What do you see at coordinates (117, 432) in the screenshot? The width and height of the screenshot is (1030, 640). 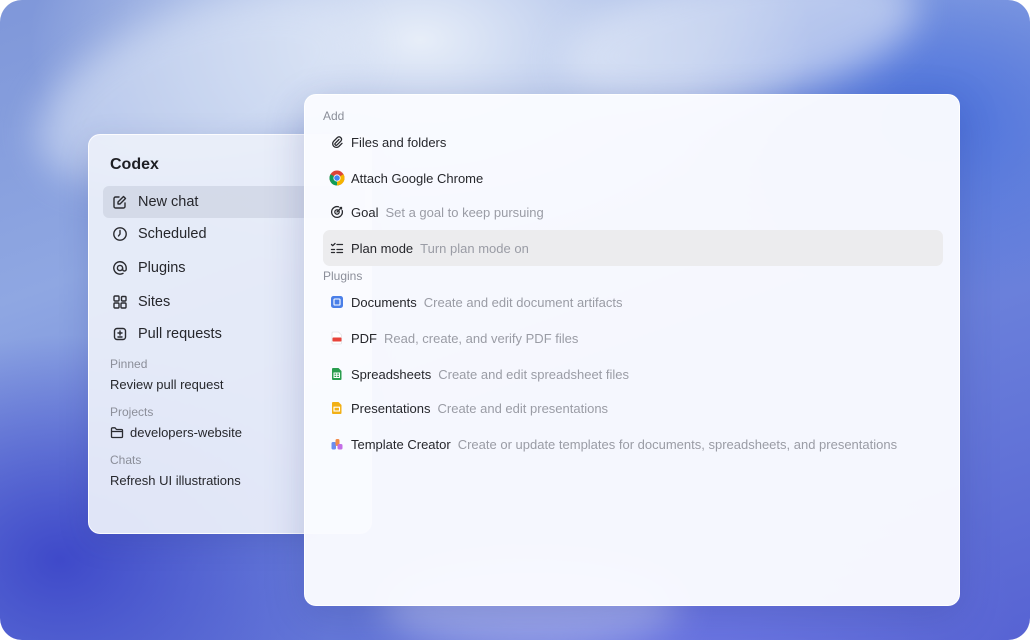 I see `folder-icon` at bounding box center [117, 432].